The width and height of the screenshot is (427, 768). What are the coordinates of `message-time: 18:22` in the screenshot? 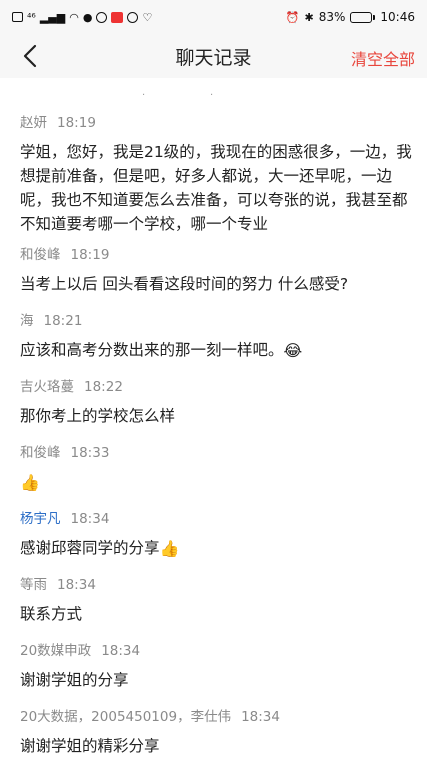 It's located at (103, 387).